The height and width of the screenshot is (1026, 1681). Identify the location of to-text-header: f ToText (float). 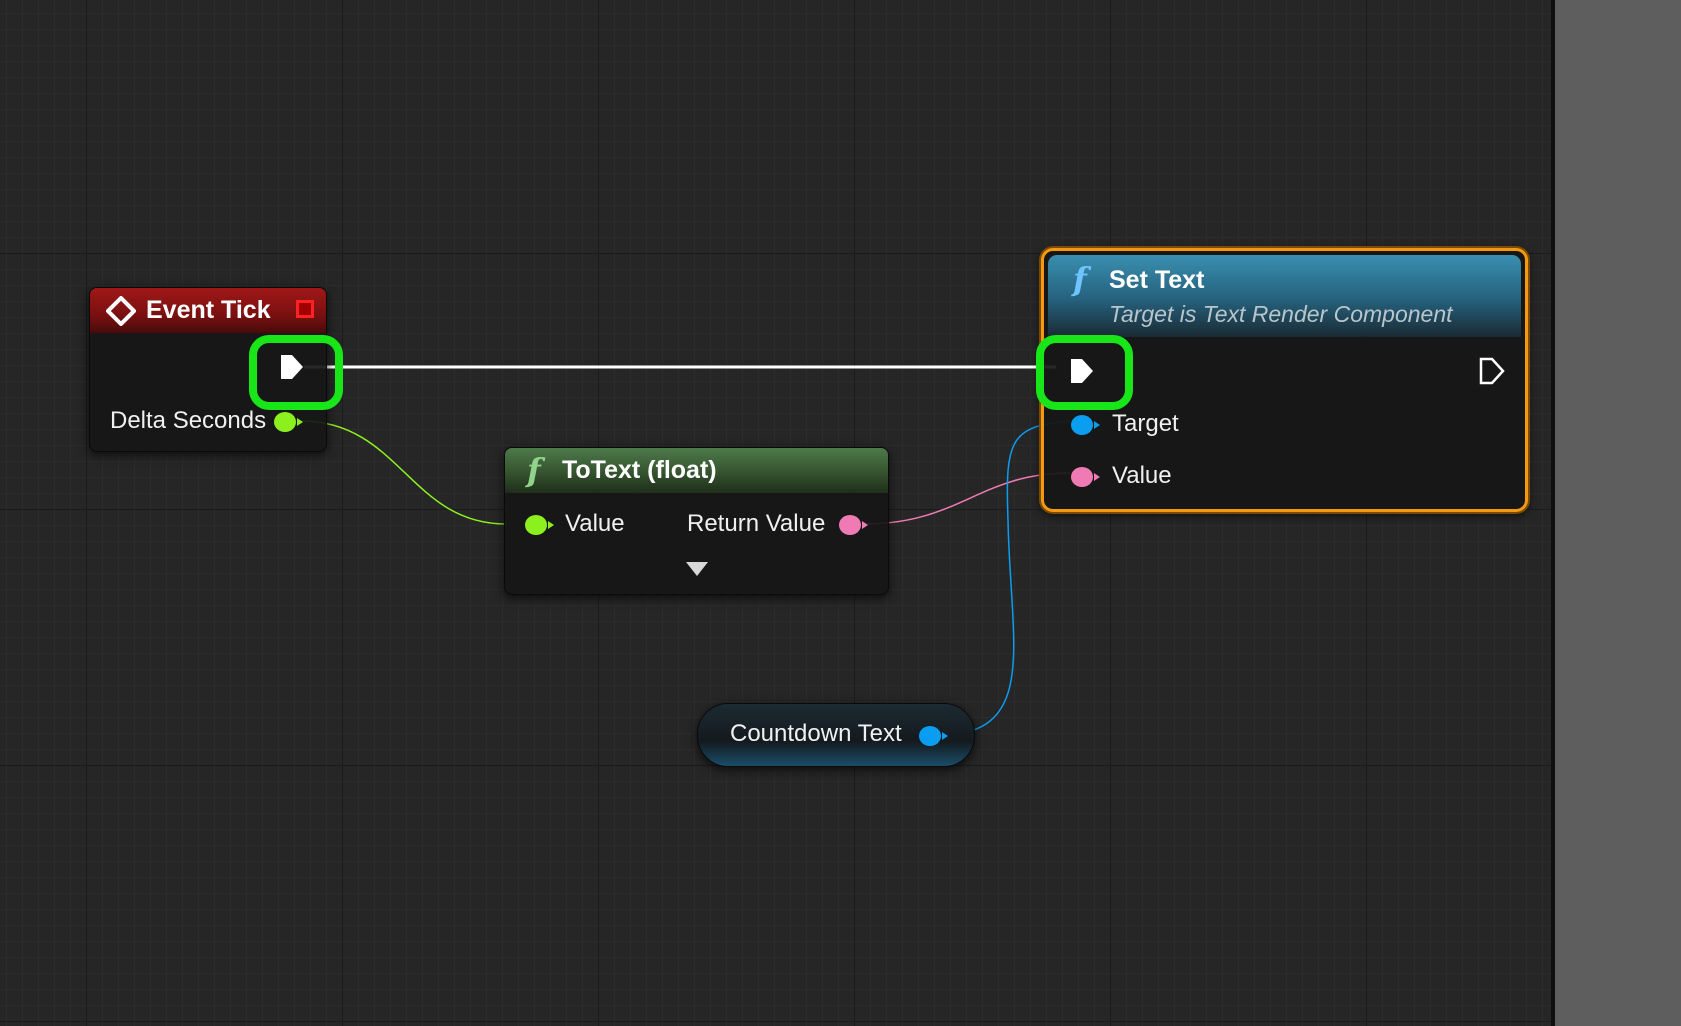
(696, 470).